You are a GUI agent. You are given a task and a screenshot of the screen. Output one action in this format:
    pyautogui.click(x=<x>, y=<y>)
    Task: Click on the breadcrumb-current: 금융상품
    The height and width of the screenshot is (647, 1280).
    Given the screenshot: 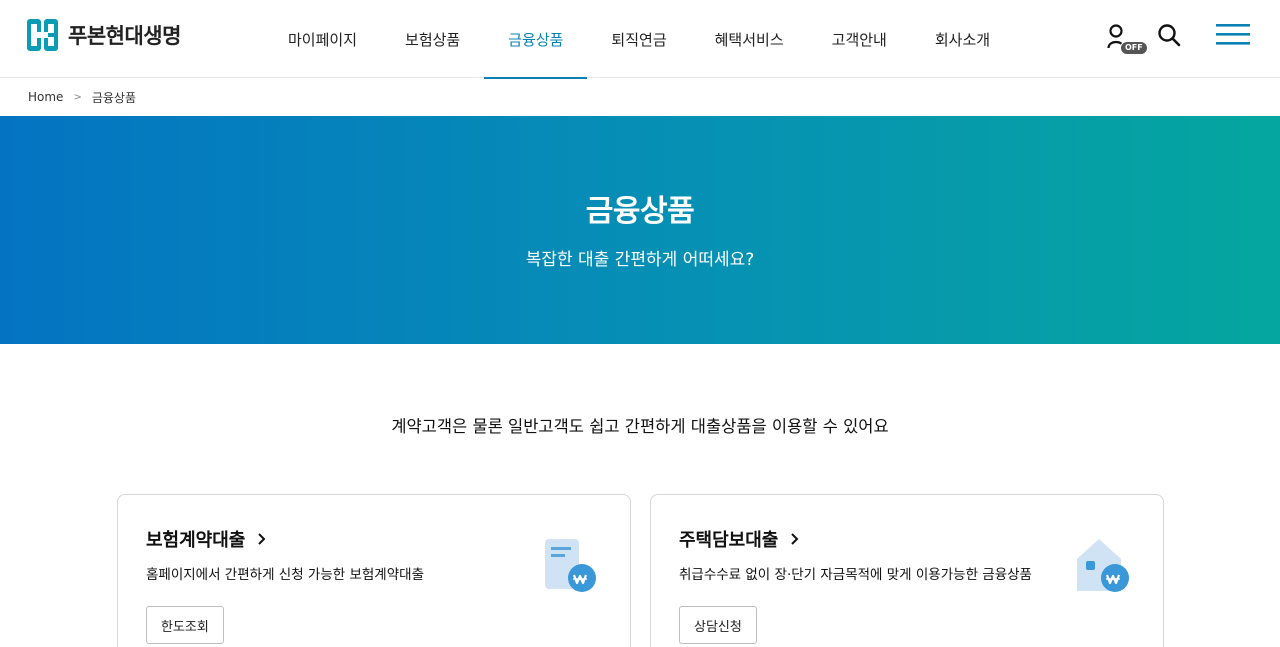 What is the action you would take?
    pyautogui.click(x=113, y=97)
    